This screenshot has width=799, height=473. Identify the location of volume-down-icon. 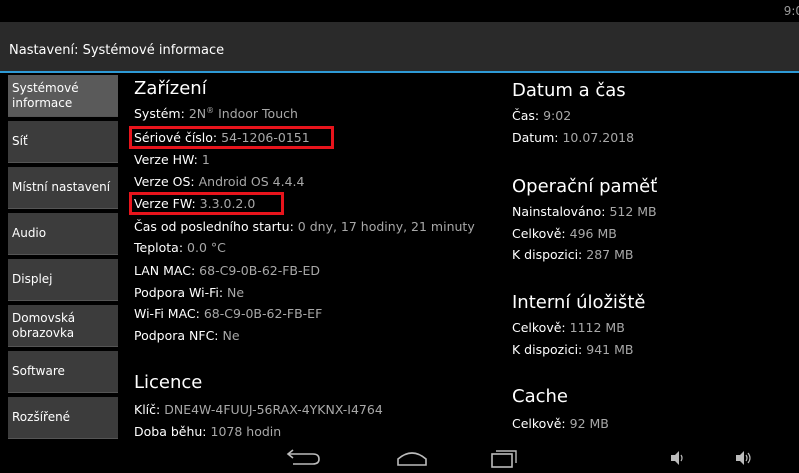
(678, 458).